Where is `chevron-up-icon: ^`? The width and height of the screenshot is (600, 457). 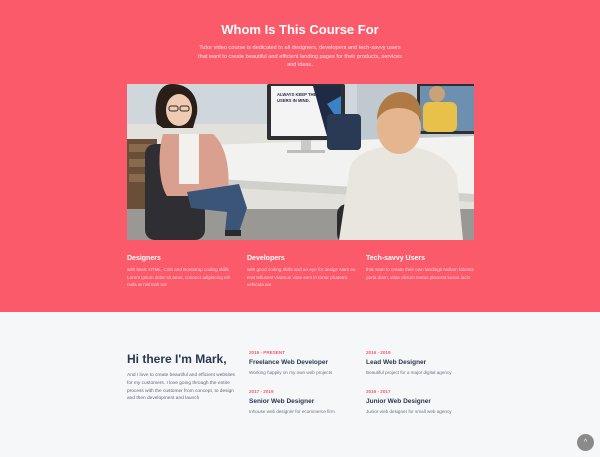 chevron-up-icon: ^ is located at coordinates (585, 442).